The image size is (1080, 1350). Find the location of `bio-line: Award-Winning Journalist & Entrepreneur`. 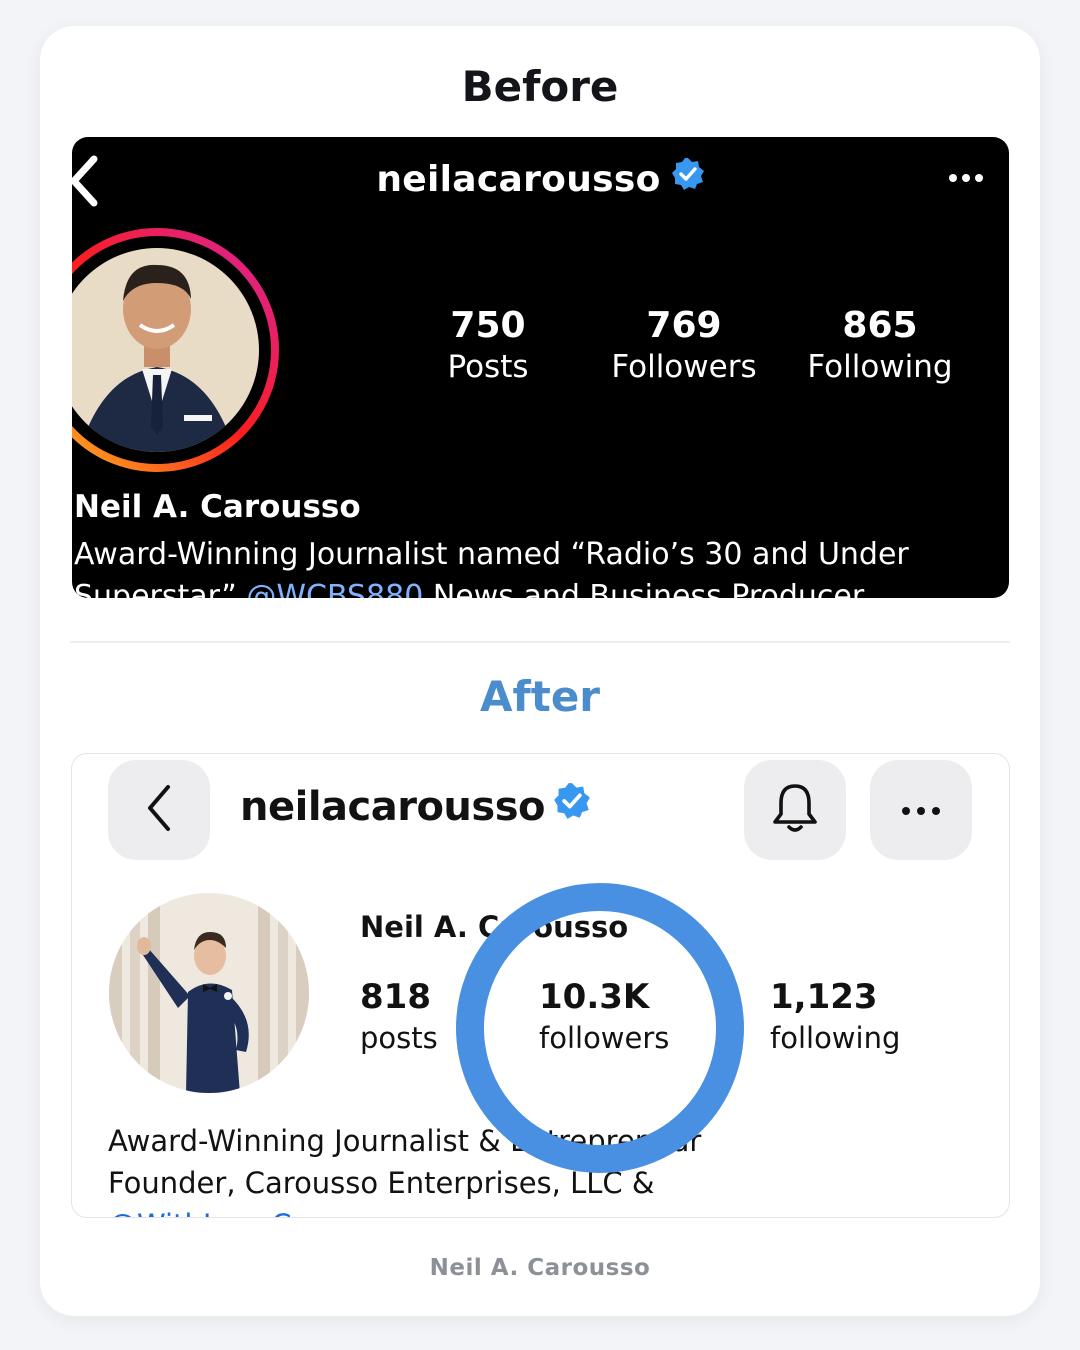

bio-line: Award-Winning Journalist & Entrepreneur is located at coordinates (405, 1141).